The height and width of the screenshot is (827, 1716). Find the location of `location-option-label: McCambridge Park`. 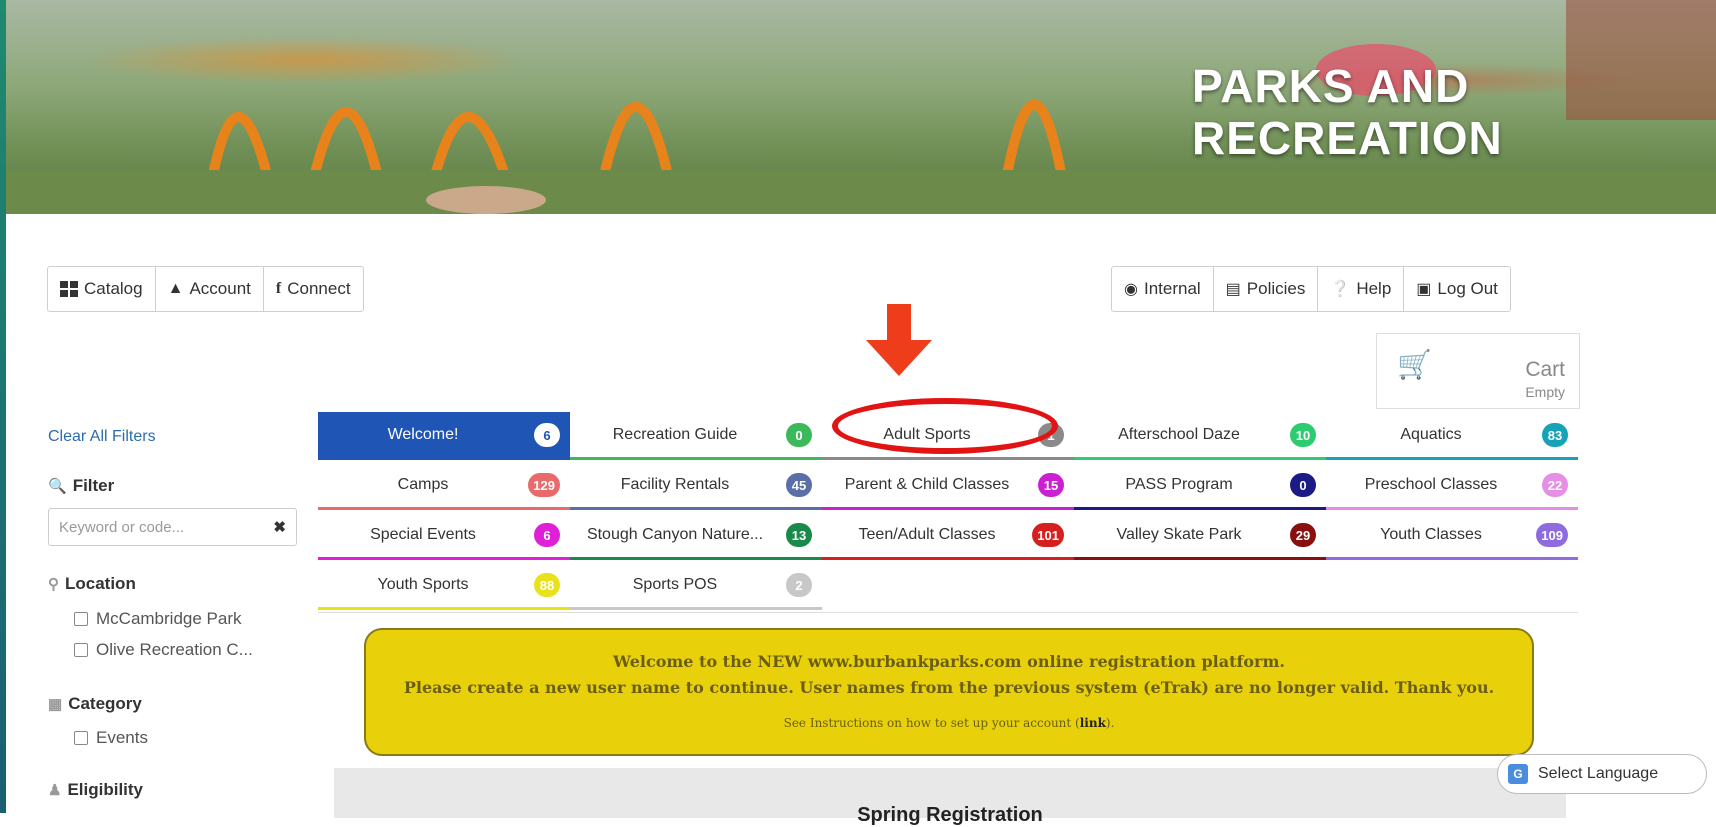

location-option-label: McCambridge Park is located at coordinates (169, 618).